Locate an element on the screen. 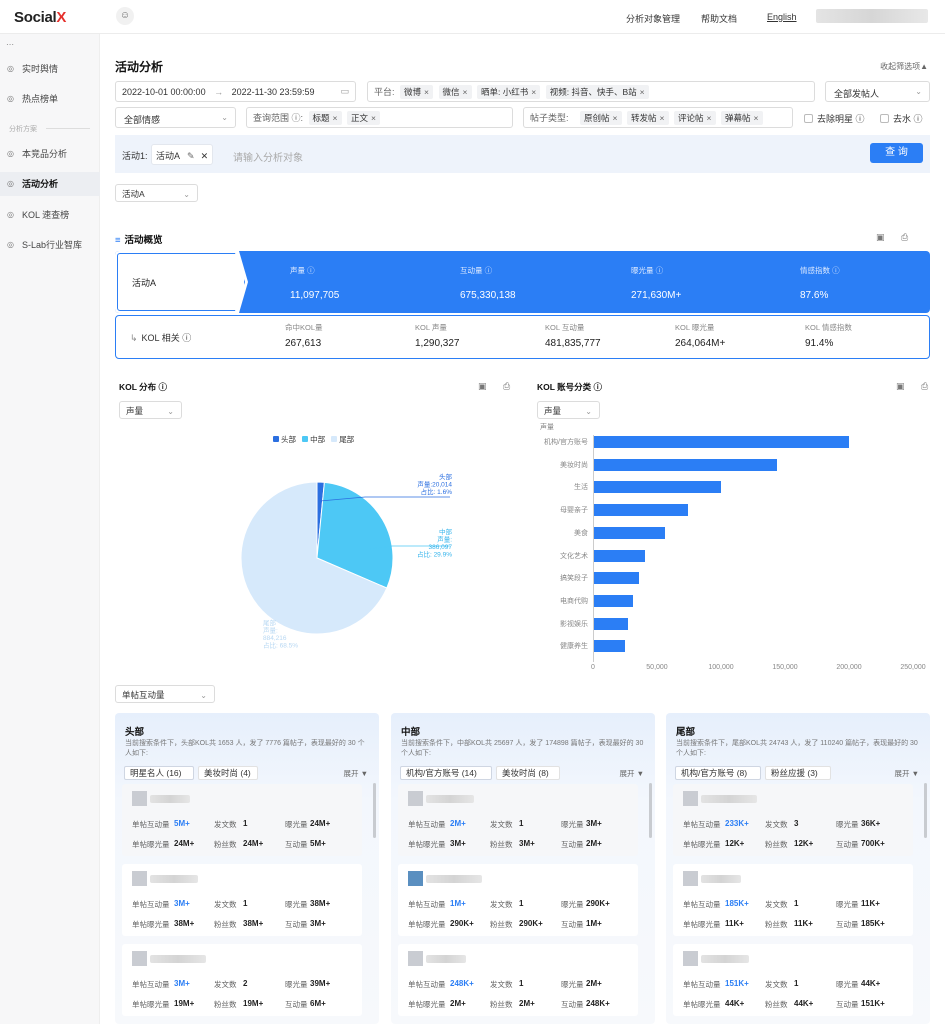 Image resolution: width=945 pixels, height=1024 pixels. list-icon: ≡ is located at coordinates (118, 240).